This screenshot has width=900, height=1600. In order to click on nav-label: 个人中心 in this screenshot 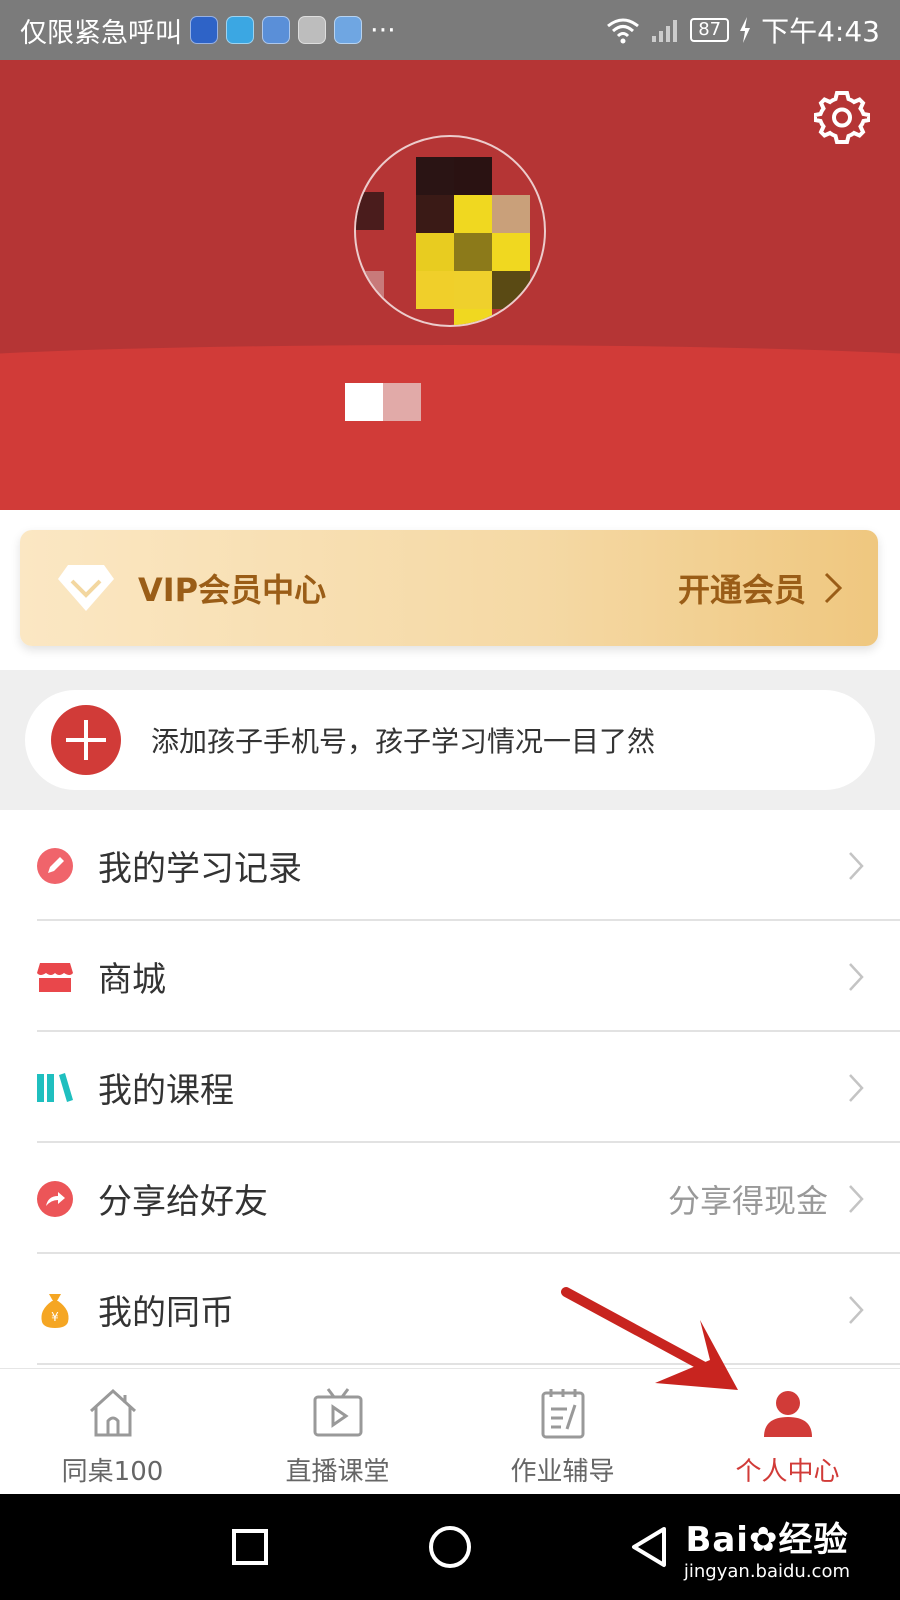, I will do `click(787, 1472)`.